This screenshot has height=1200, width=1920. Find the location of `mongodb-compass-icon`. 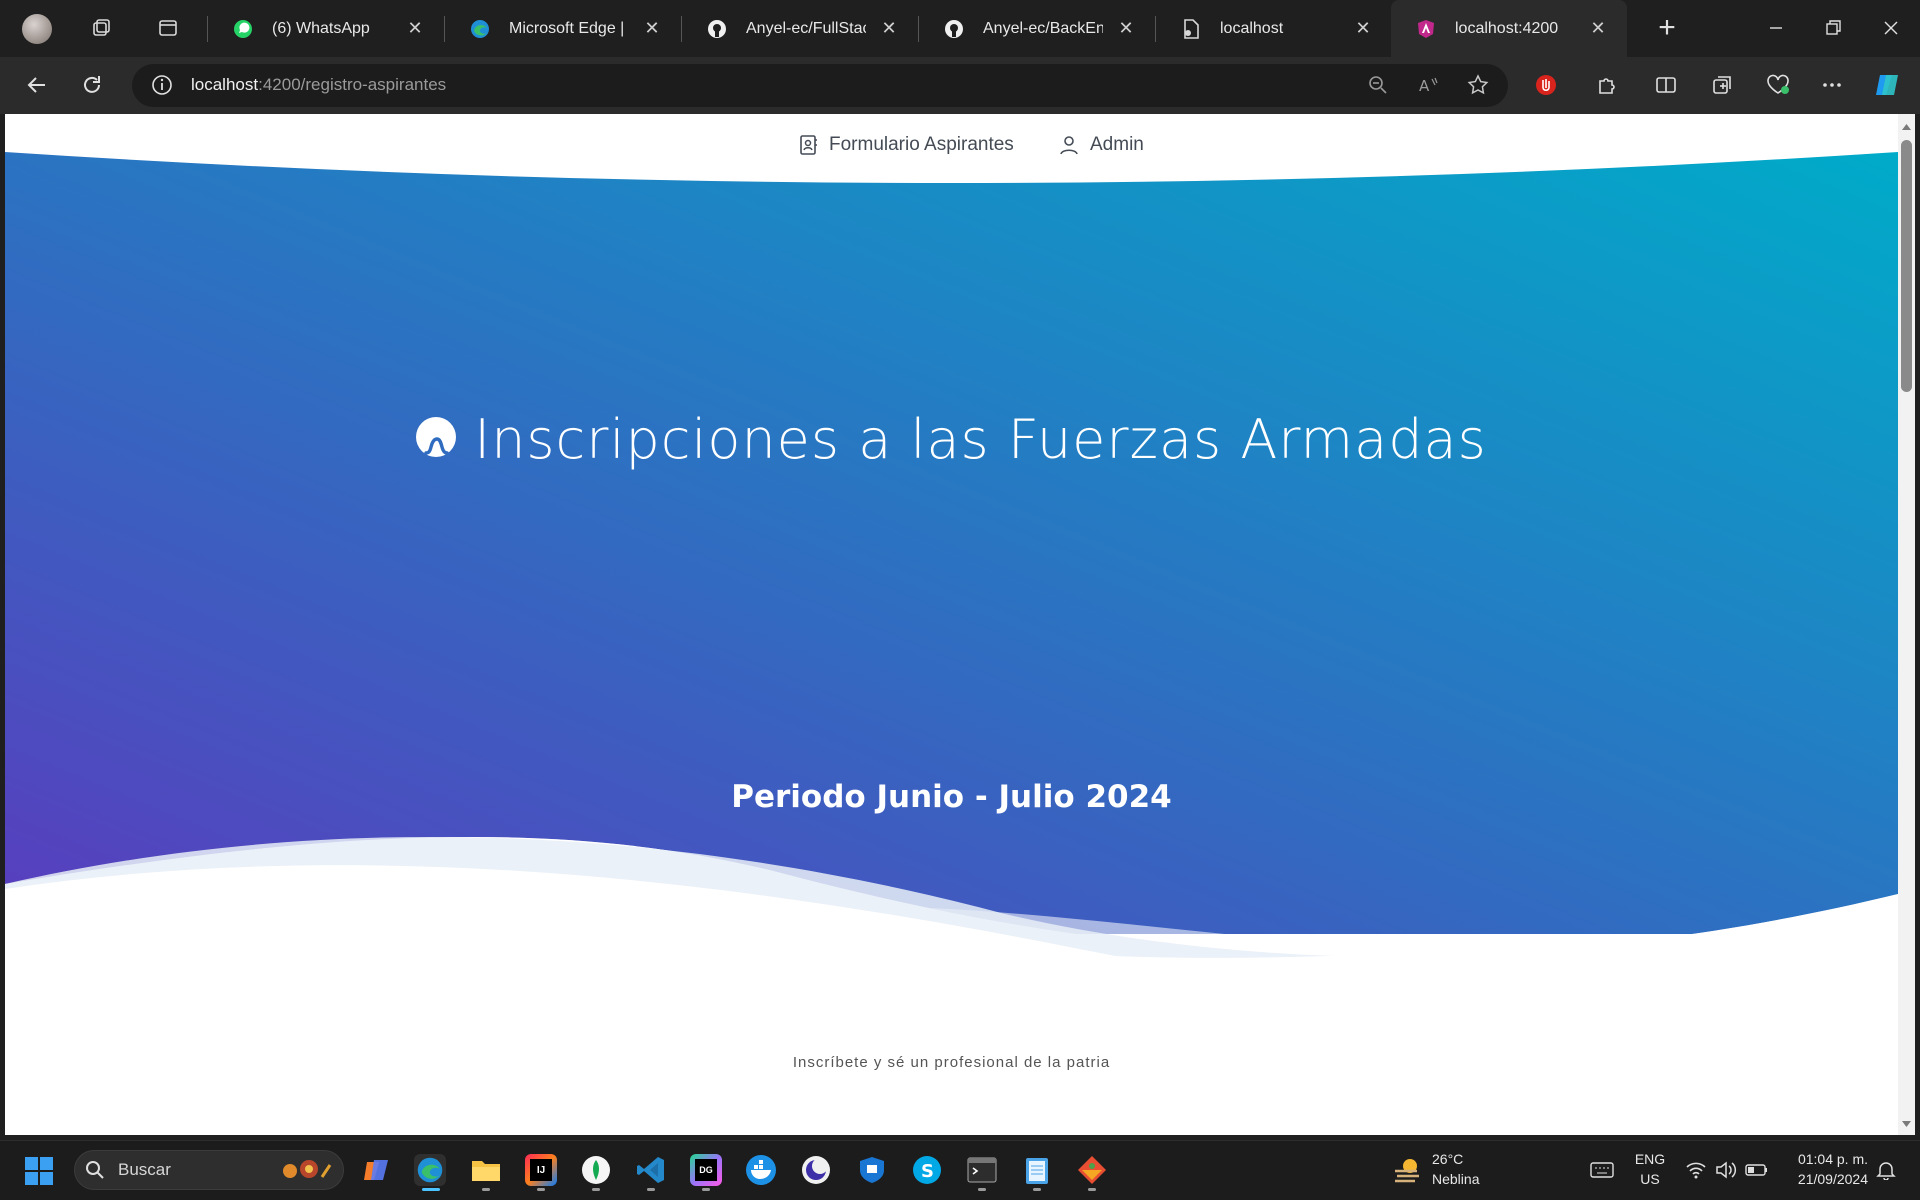

mongodb-compass-icon is located at coordinates (596, 1170).